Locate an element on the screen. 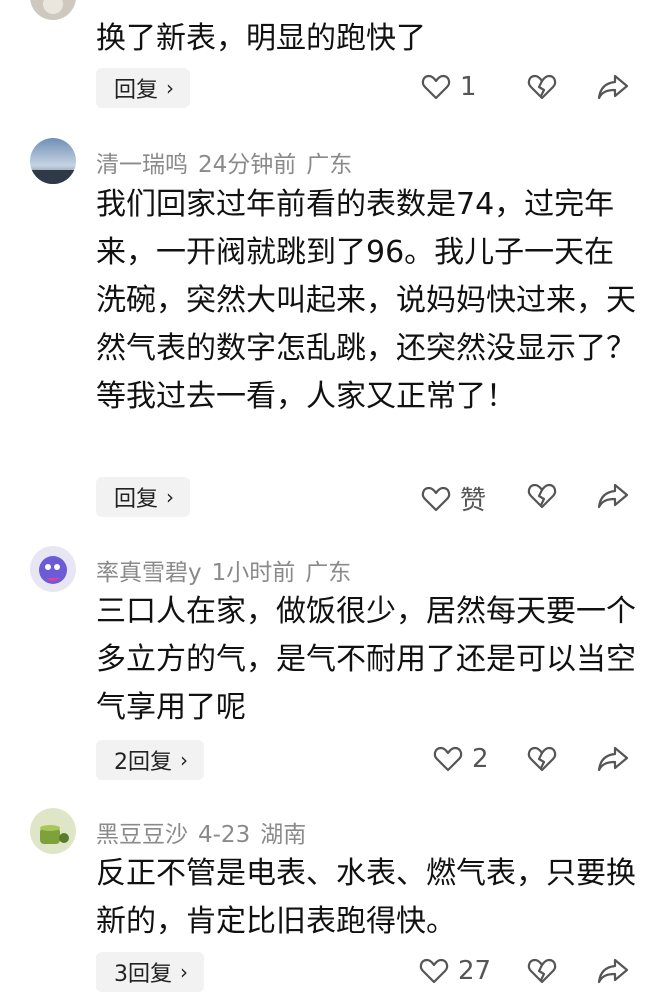  comment-meta: 率真雪碧y 1小时前 广东 is located at coordinates (228, 570).